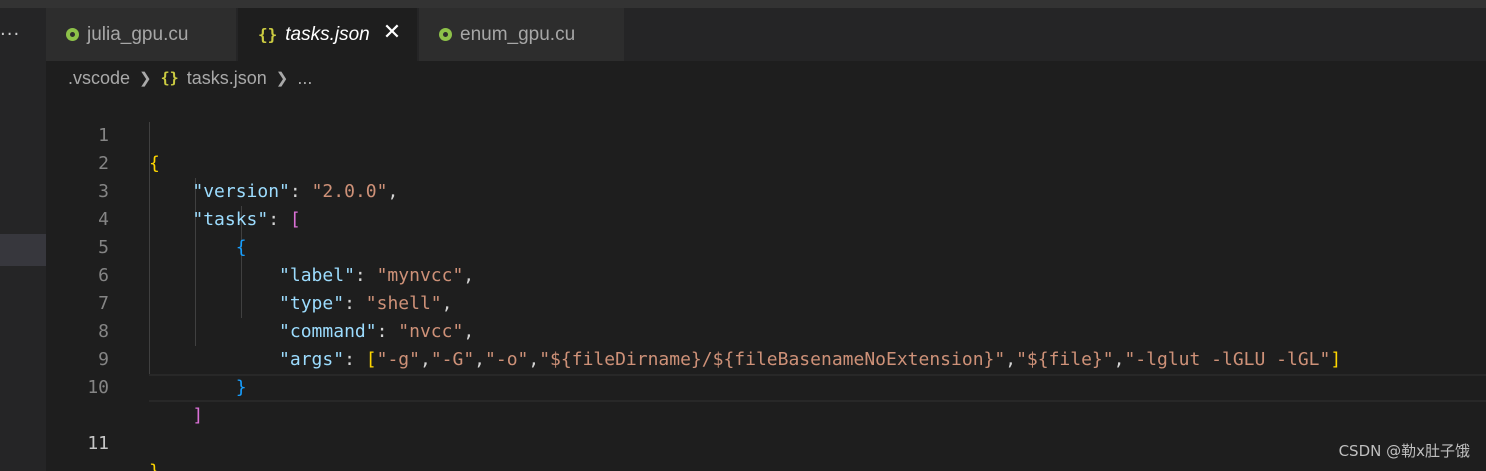 The height and width of the screenshot is (471, 1486). I want to click on json-brace: }, so click(154, 466).